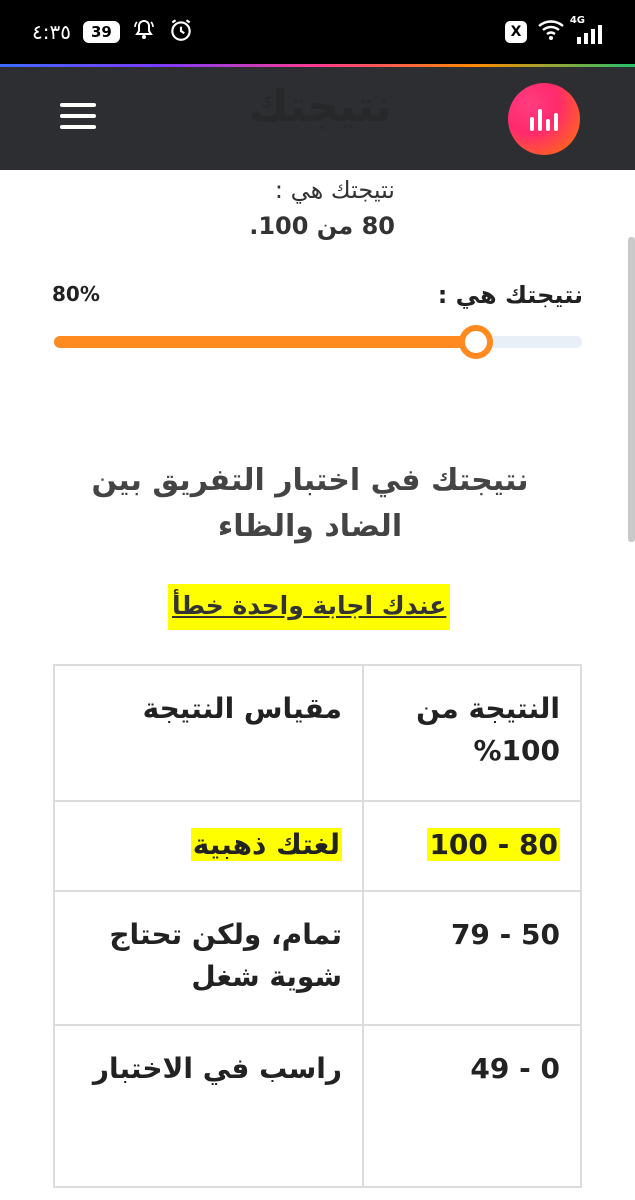 The height and width of the screenshot is (1200, 635). Describe the element at coordinates (78, 116) in the screenshot. I see `menu-button` at that location.